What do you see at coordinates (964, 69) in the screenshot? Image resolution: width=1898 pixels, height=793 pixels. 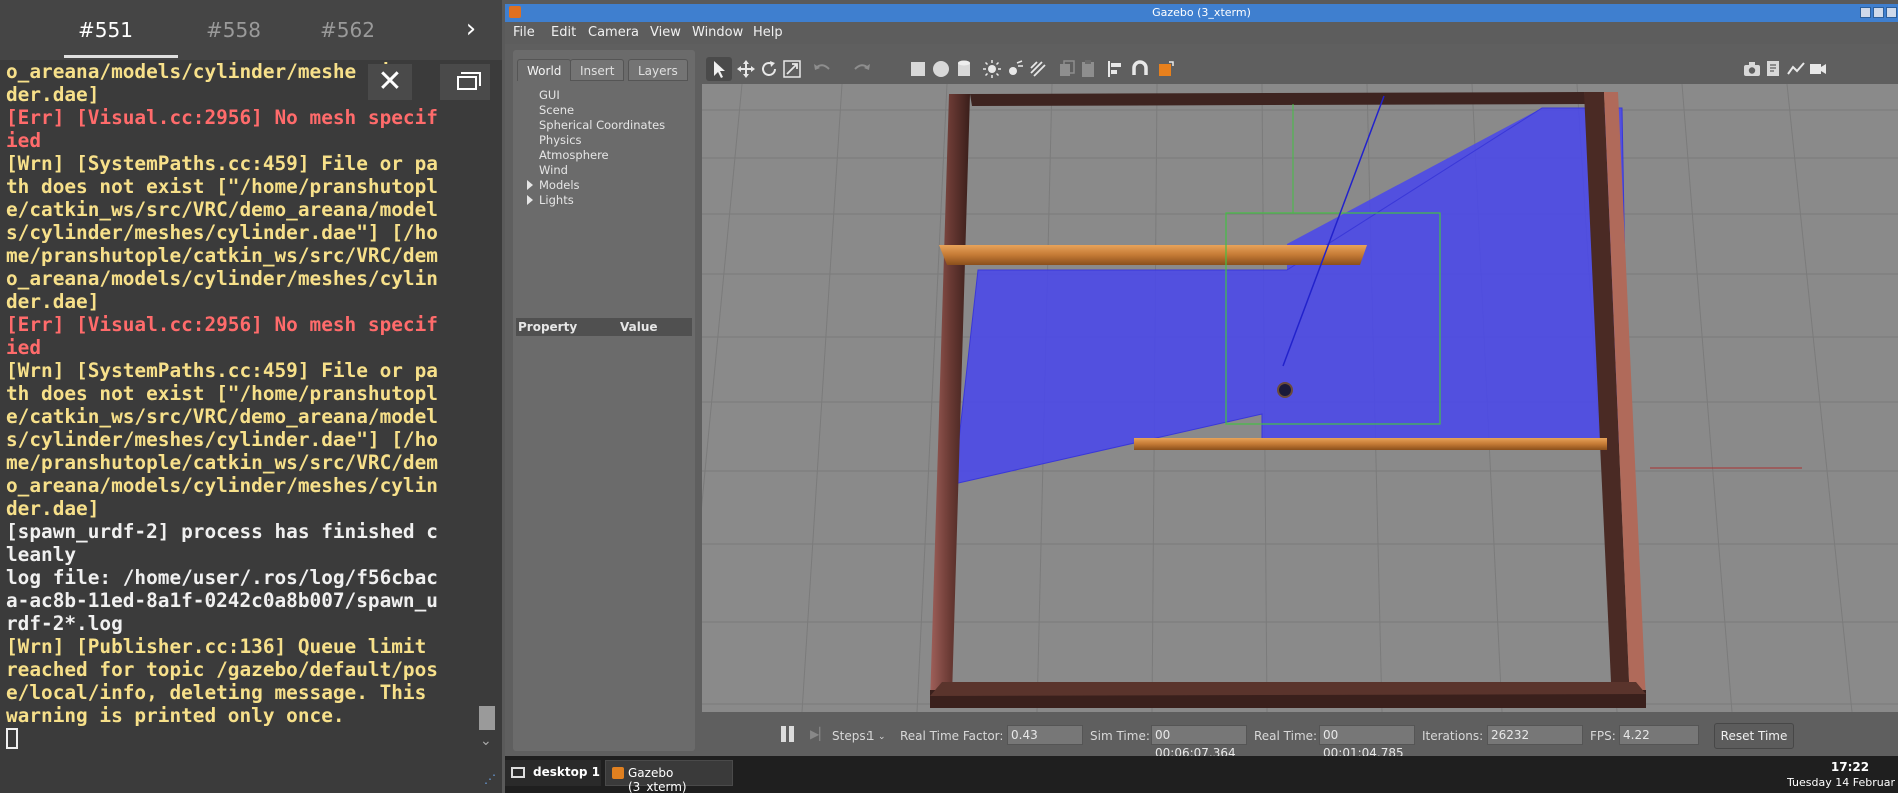 I see `cylinder-shape-icon` at bounding box center [964, 69].